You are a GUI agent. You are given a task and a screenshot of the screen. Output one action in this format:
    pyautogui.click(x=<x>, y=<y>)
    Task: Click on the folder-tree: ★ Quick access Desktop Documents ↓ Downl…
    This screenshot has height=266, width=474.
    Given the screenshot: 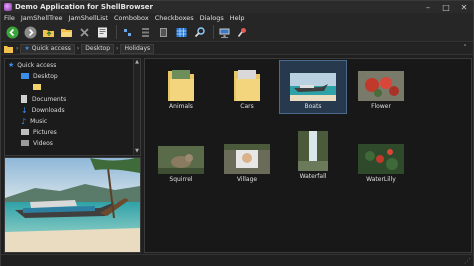 What is the action you would take?
    pyautogui.click(x=72, y=107)
    